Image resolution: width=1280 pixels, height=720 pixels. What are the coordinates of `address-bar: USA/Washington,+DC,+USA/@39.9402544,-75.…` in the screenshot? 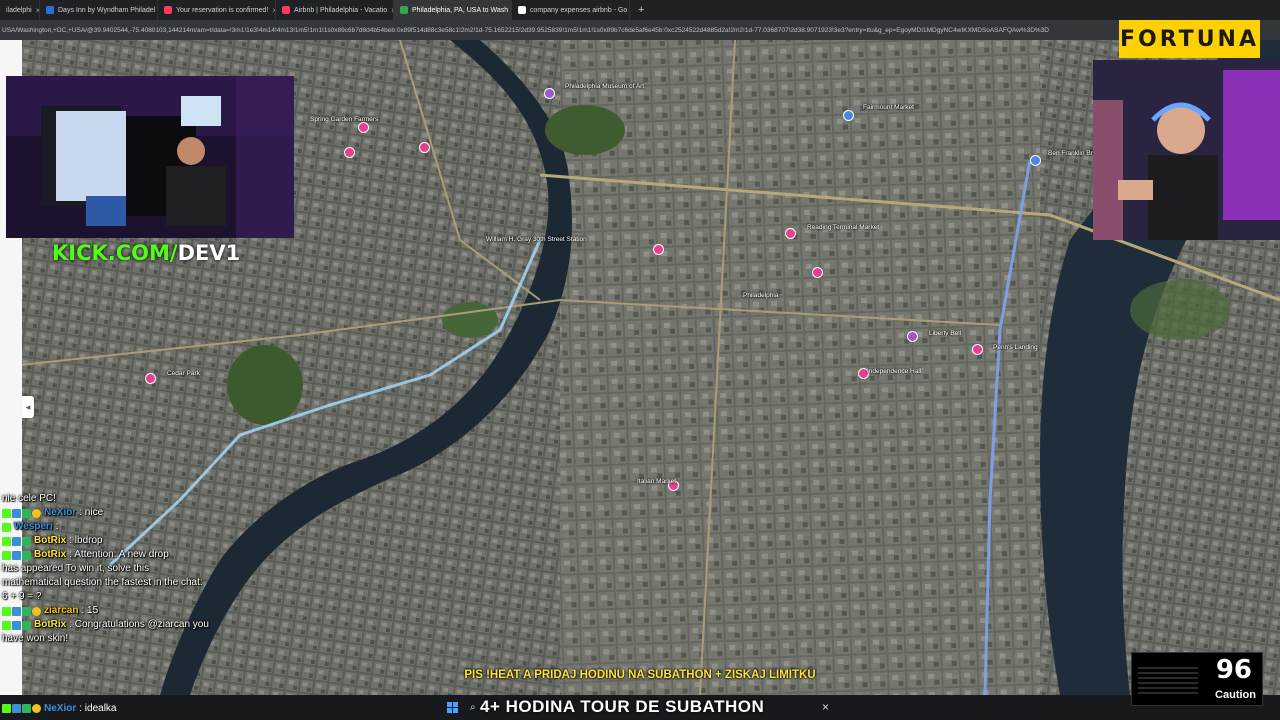 It's located at (640, 30).